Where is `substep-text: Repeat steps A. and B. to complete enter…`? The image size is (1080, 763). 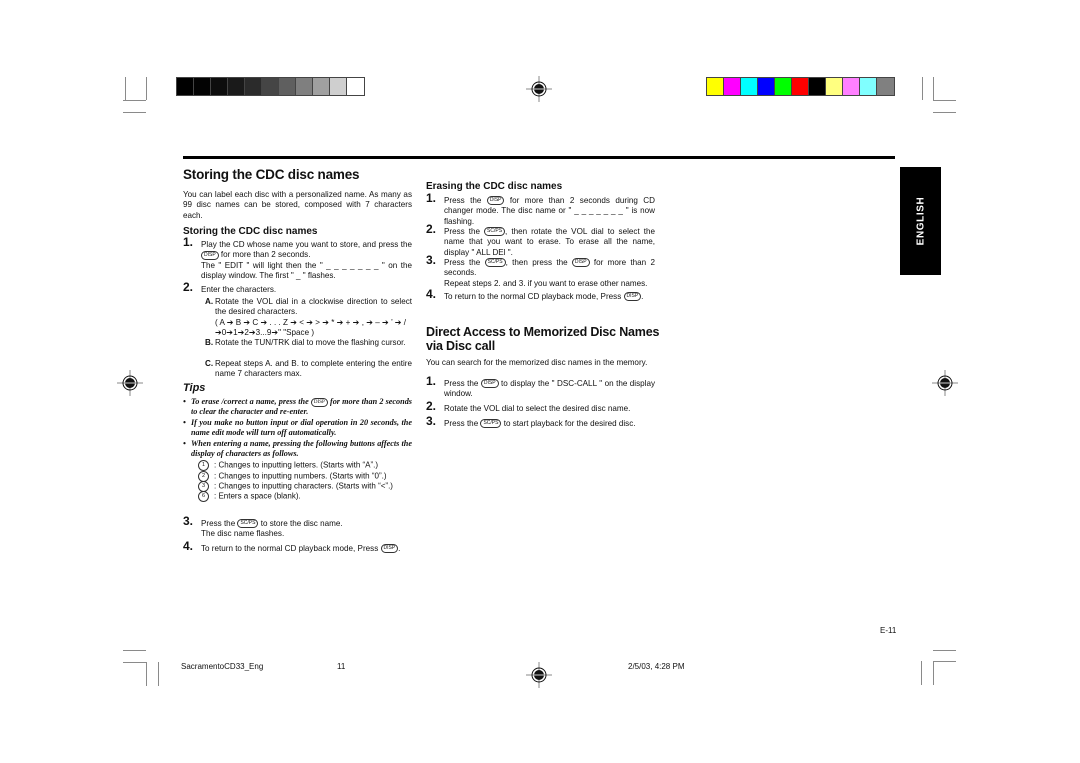 substep-text: Repeat steps A. and B. to complete enter… is located at coordinates (313, 369).